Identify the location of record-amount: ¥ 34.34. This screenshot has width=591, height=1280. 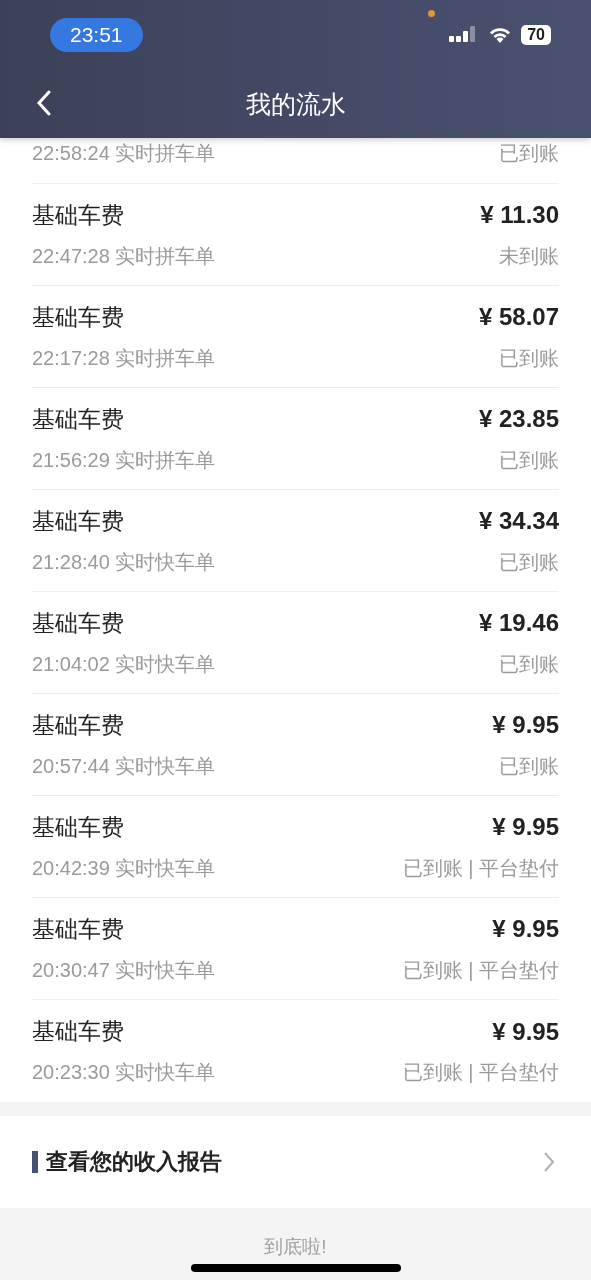
(518, 521).